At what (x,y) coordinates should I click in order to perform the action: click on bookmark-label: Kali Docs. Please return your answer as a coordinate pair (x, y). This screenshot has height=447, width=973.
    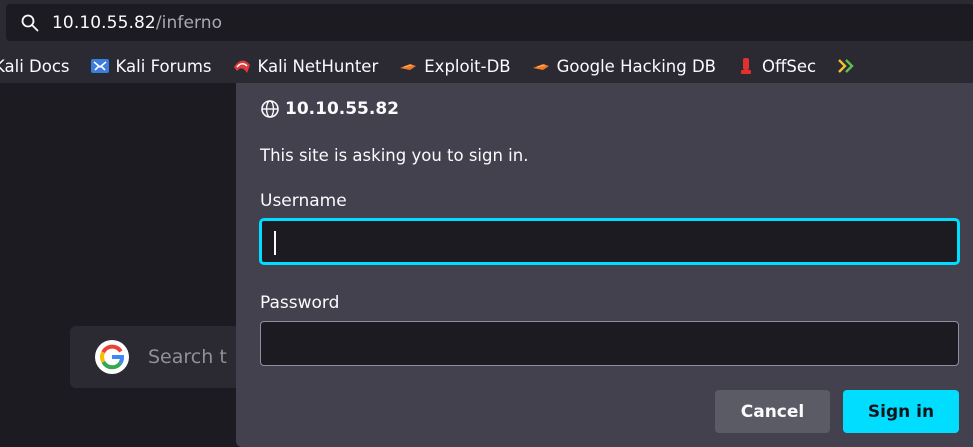
    Looking at the image, I should click on (35, 66).